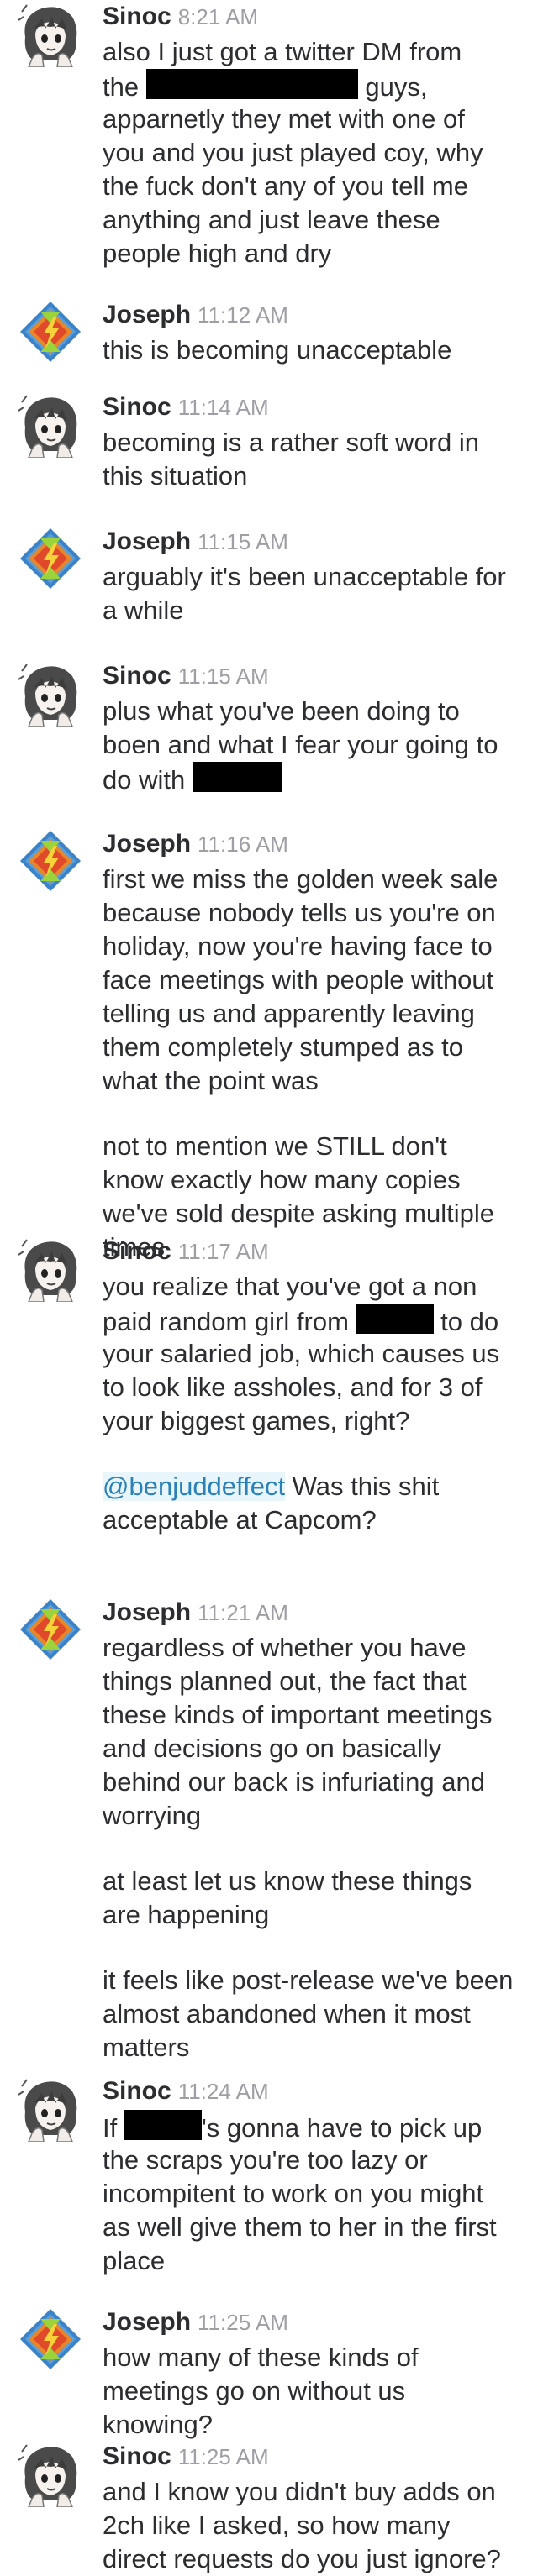  Describe the element at coordinates (277, 2525) in the screenshot. I see `message-line: 2ch like I asked, so how many` at that location.